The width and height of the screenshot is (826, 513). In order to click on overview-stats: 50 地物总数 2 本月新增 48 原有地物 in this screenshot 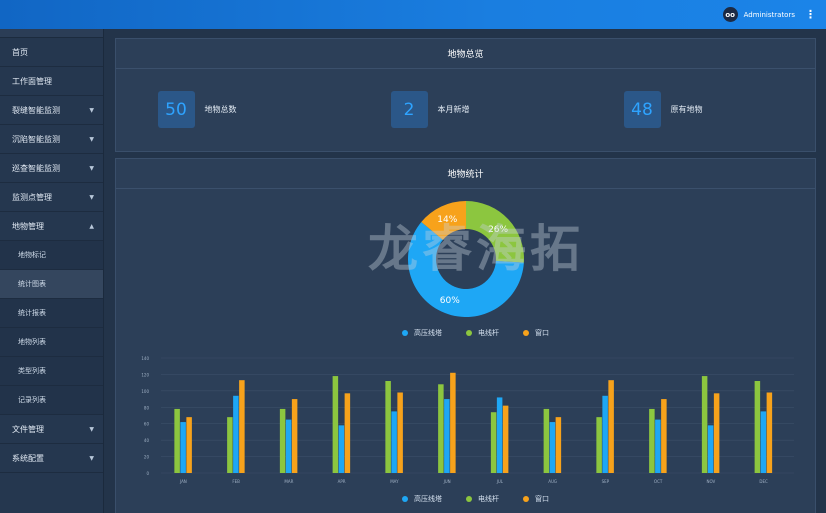, I will do `click(465, 98)`.